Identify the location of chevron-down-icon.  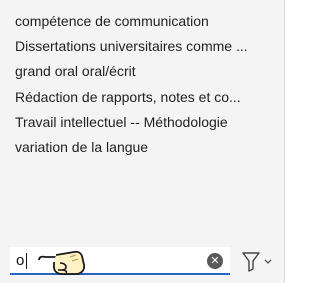
(268, 261).